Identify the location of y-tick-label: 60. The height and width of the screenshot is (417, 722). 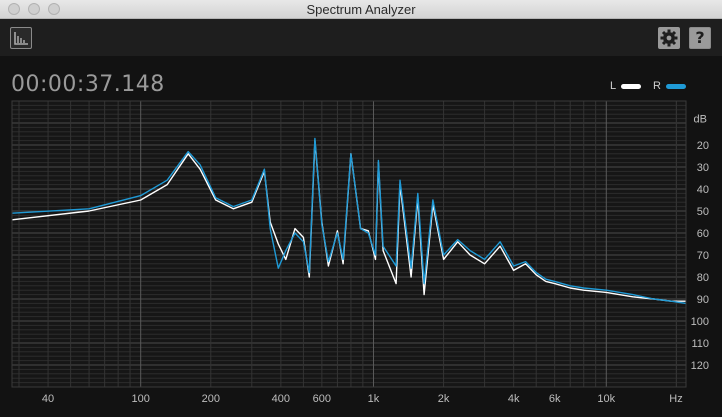
(703, 234).